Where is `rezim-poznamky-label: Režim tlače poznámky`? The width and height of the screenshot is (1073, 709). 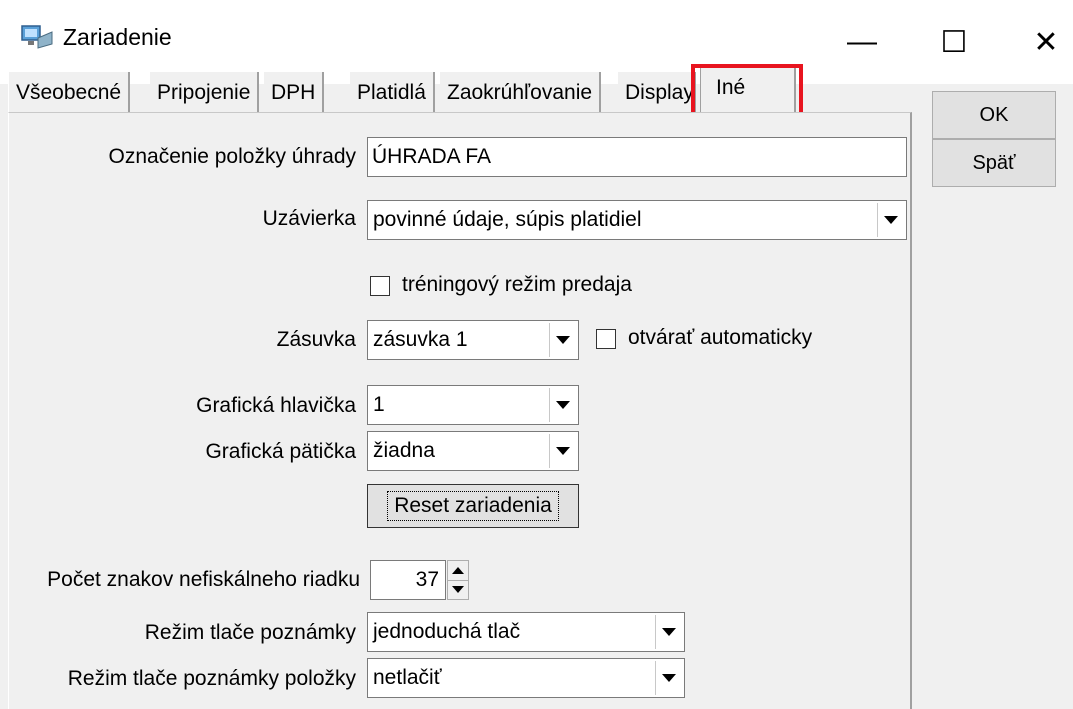 rezim-poznamky-label: Režim tlače poznámky is located at coordinates (250, 632).